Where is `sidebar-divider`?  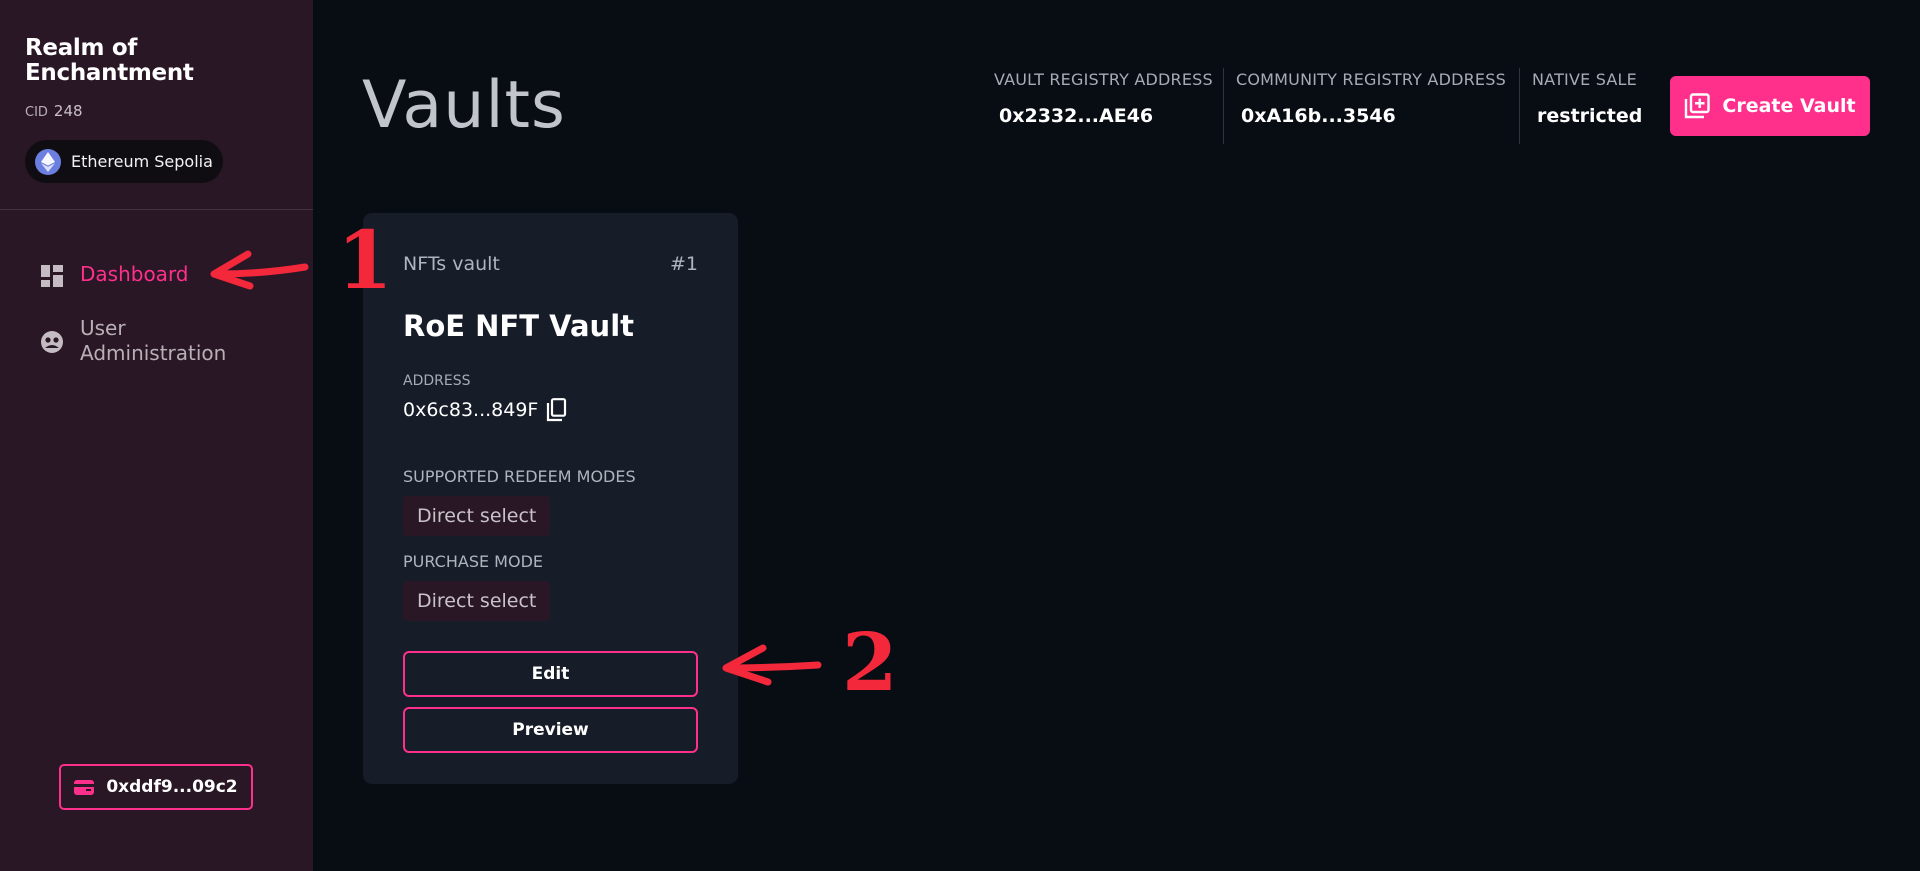
sidebar-divider is located at coordinates (156, 209).